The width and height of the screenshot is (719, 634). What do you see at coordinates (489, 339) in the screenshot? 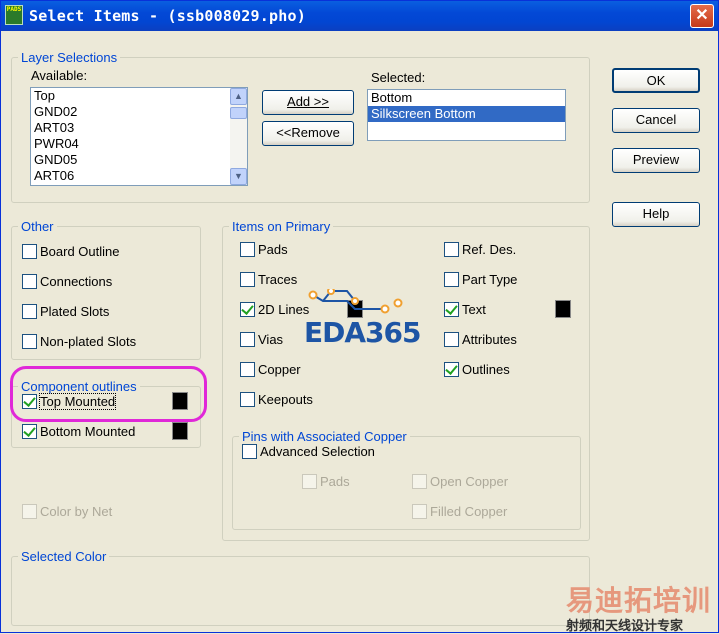
I see `attributes-label: Attributes` at bounding box center [489, 339].